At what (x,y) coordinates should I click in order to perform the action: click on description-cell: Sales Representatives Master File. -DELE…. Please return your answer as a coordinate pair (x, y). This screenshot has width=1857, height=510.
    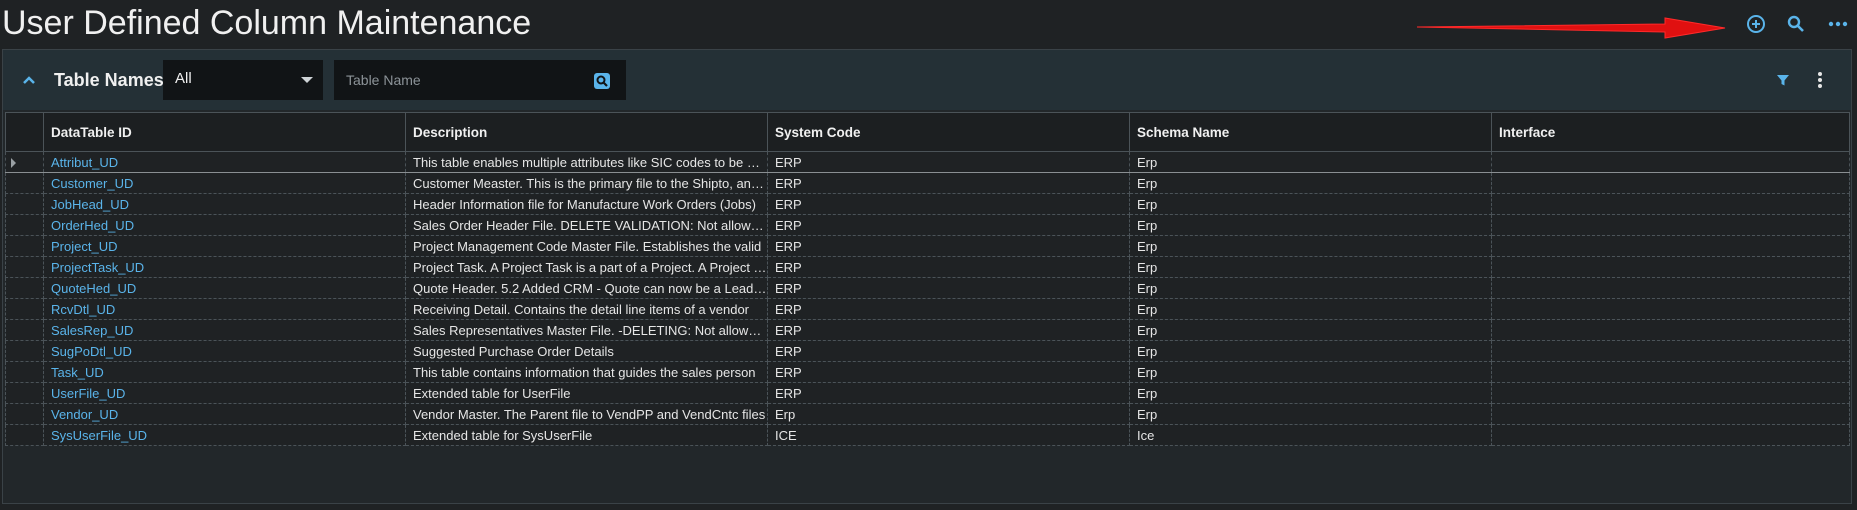
    Looking at the image, I should click on (586, 330).